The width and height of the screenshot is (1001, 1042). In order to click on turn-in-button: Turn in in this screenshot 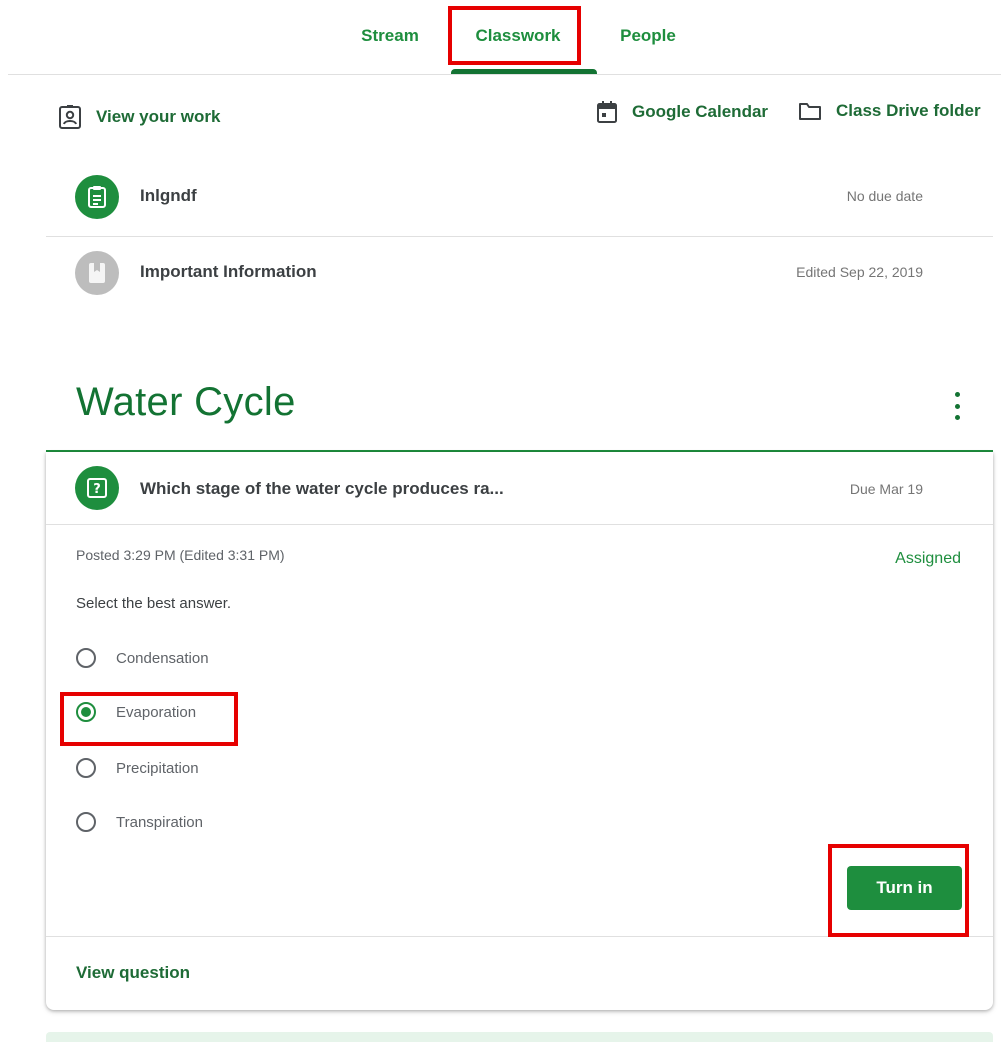, I will do `click(904, 888)`.